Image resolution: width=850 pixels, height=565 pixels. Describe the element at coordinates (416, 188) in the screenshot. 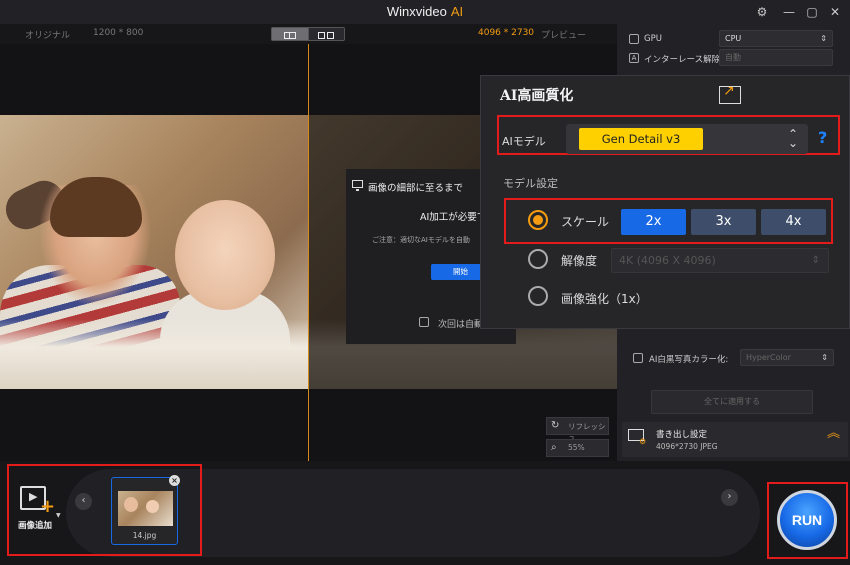

I see `dialog-title: 画像の細部に至るまで` at that location.